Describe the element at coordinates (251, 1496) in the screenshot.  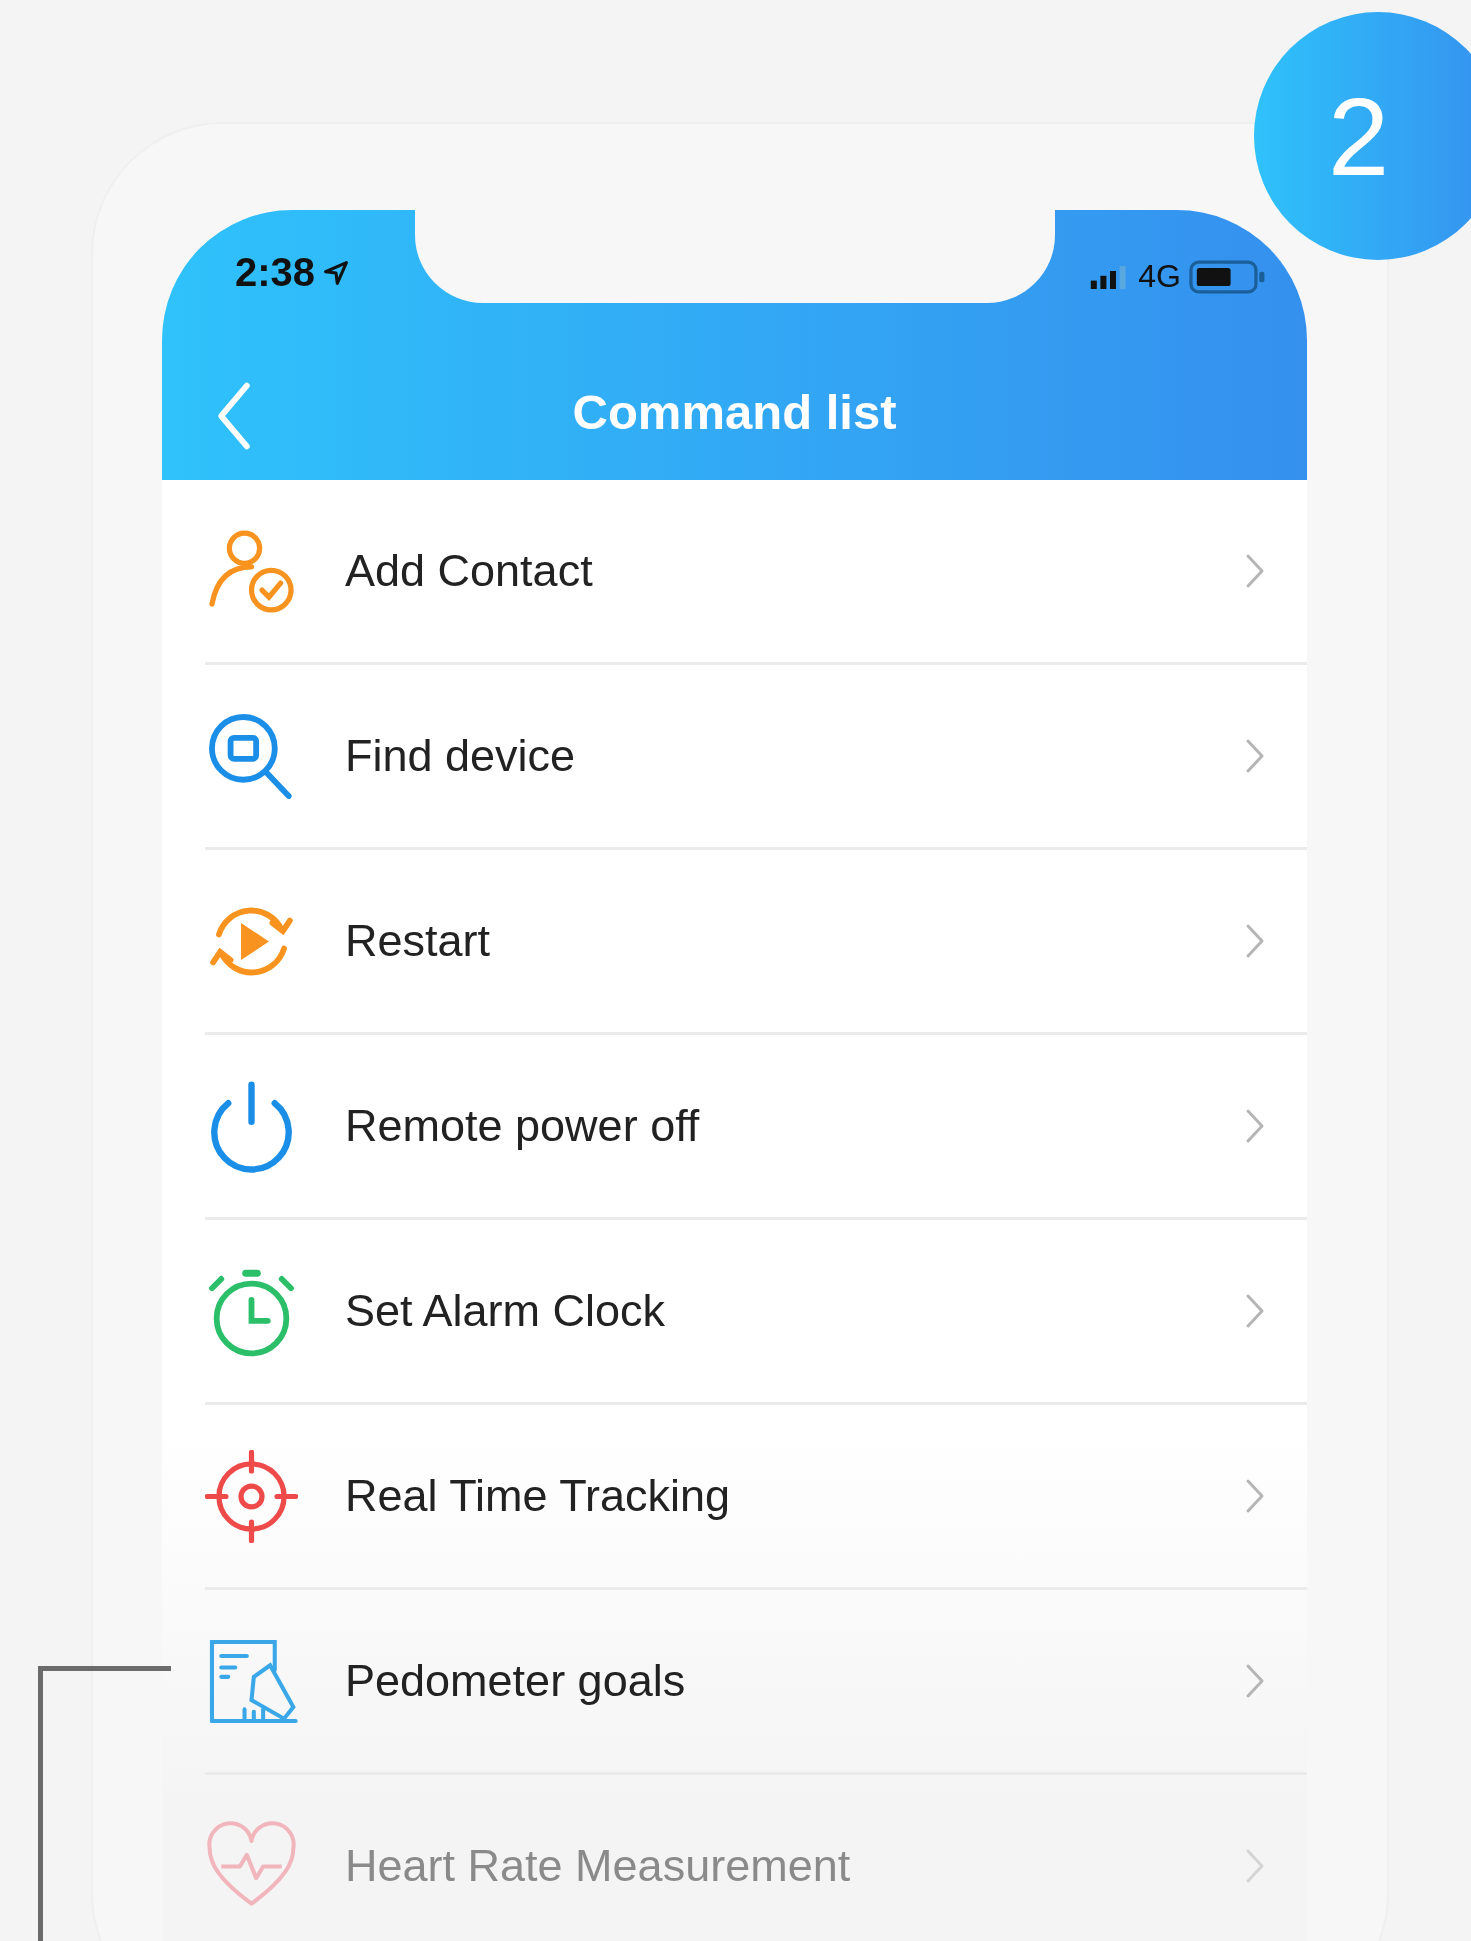
I see `crosshair-icon` at that location.